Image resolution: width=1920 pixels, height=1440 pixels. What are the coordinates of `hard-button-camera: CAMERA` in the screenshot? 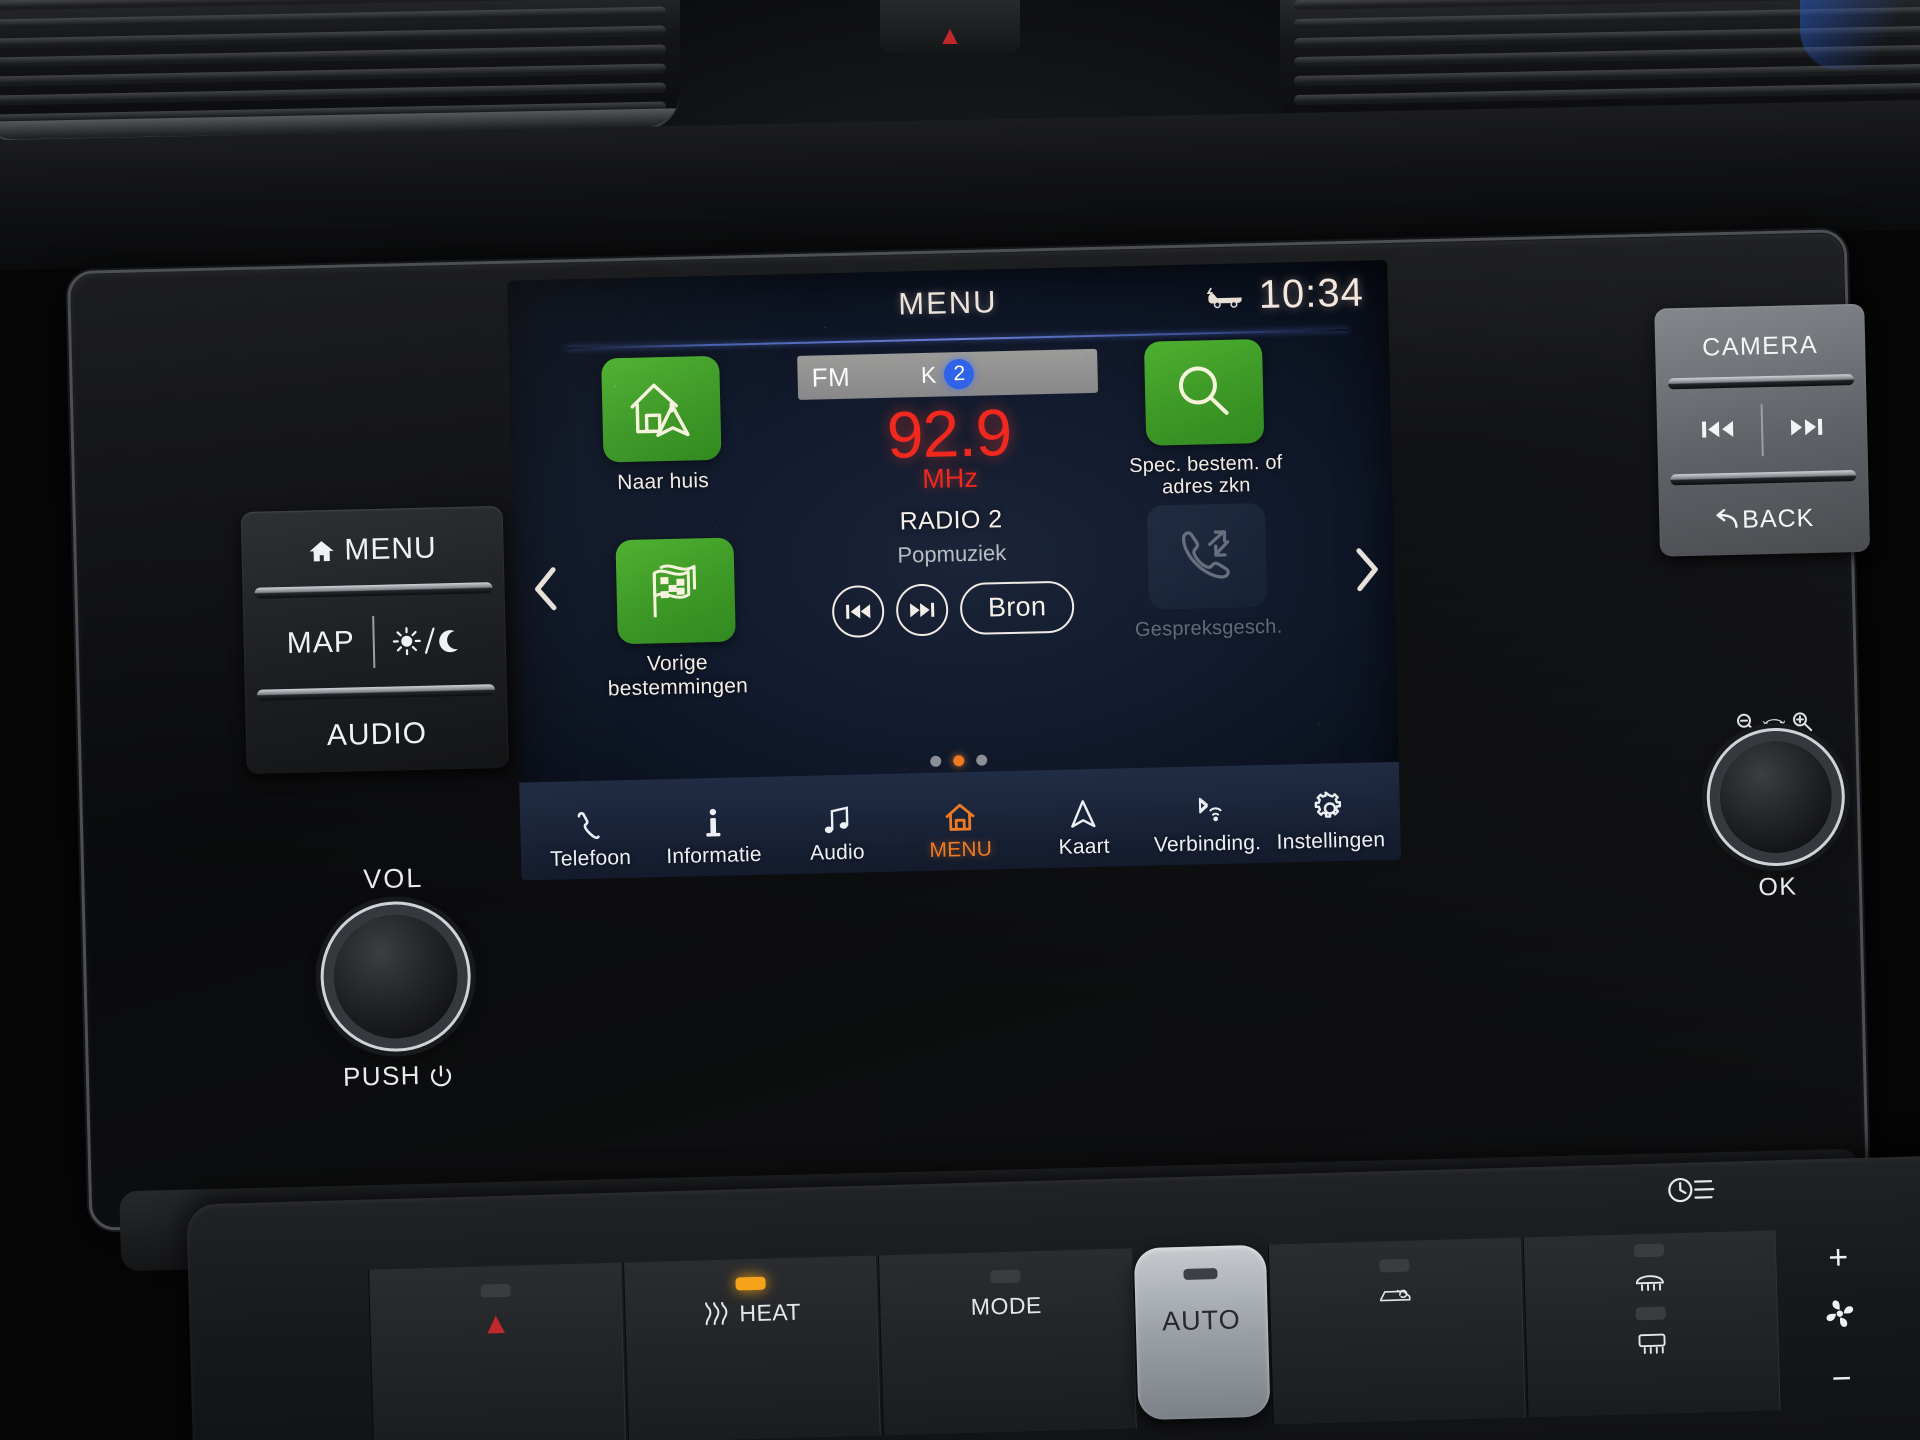 It's located at (1760, 346).